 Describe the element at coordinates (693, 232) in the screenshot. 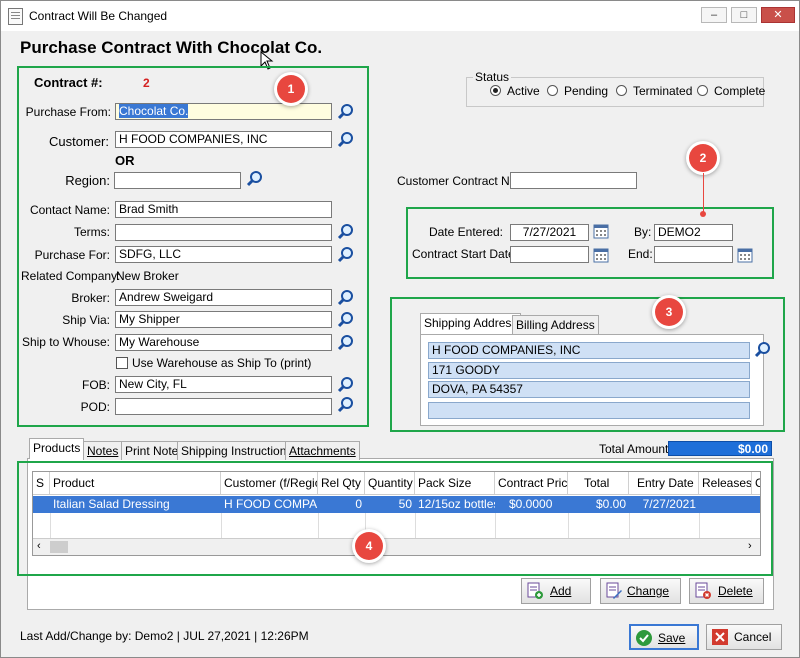

I see `by-field: DEMO2` at that location.